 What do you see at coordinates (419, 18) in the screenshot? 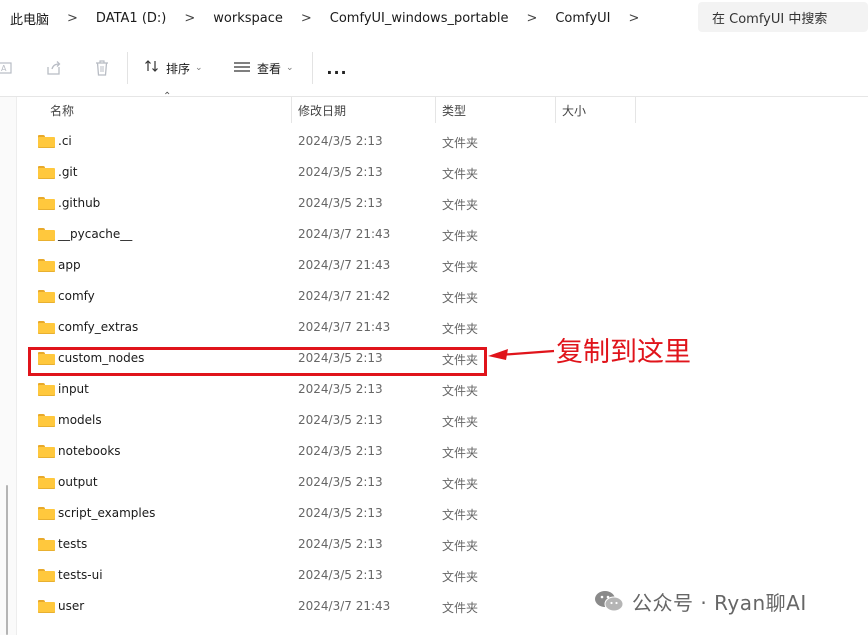
I see `breadcrumb-item-portable: ComfyUI_windows_portable` at bounding box center [419, 18].